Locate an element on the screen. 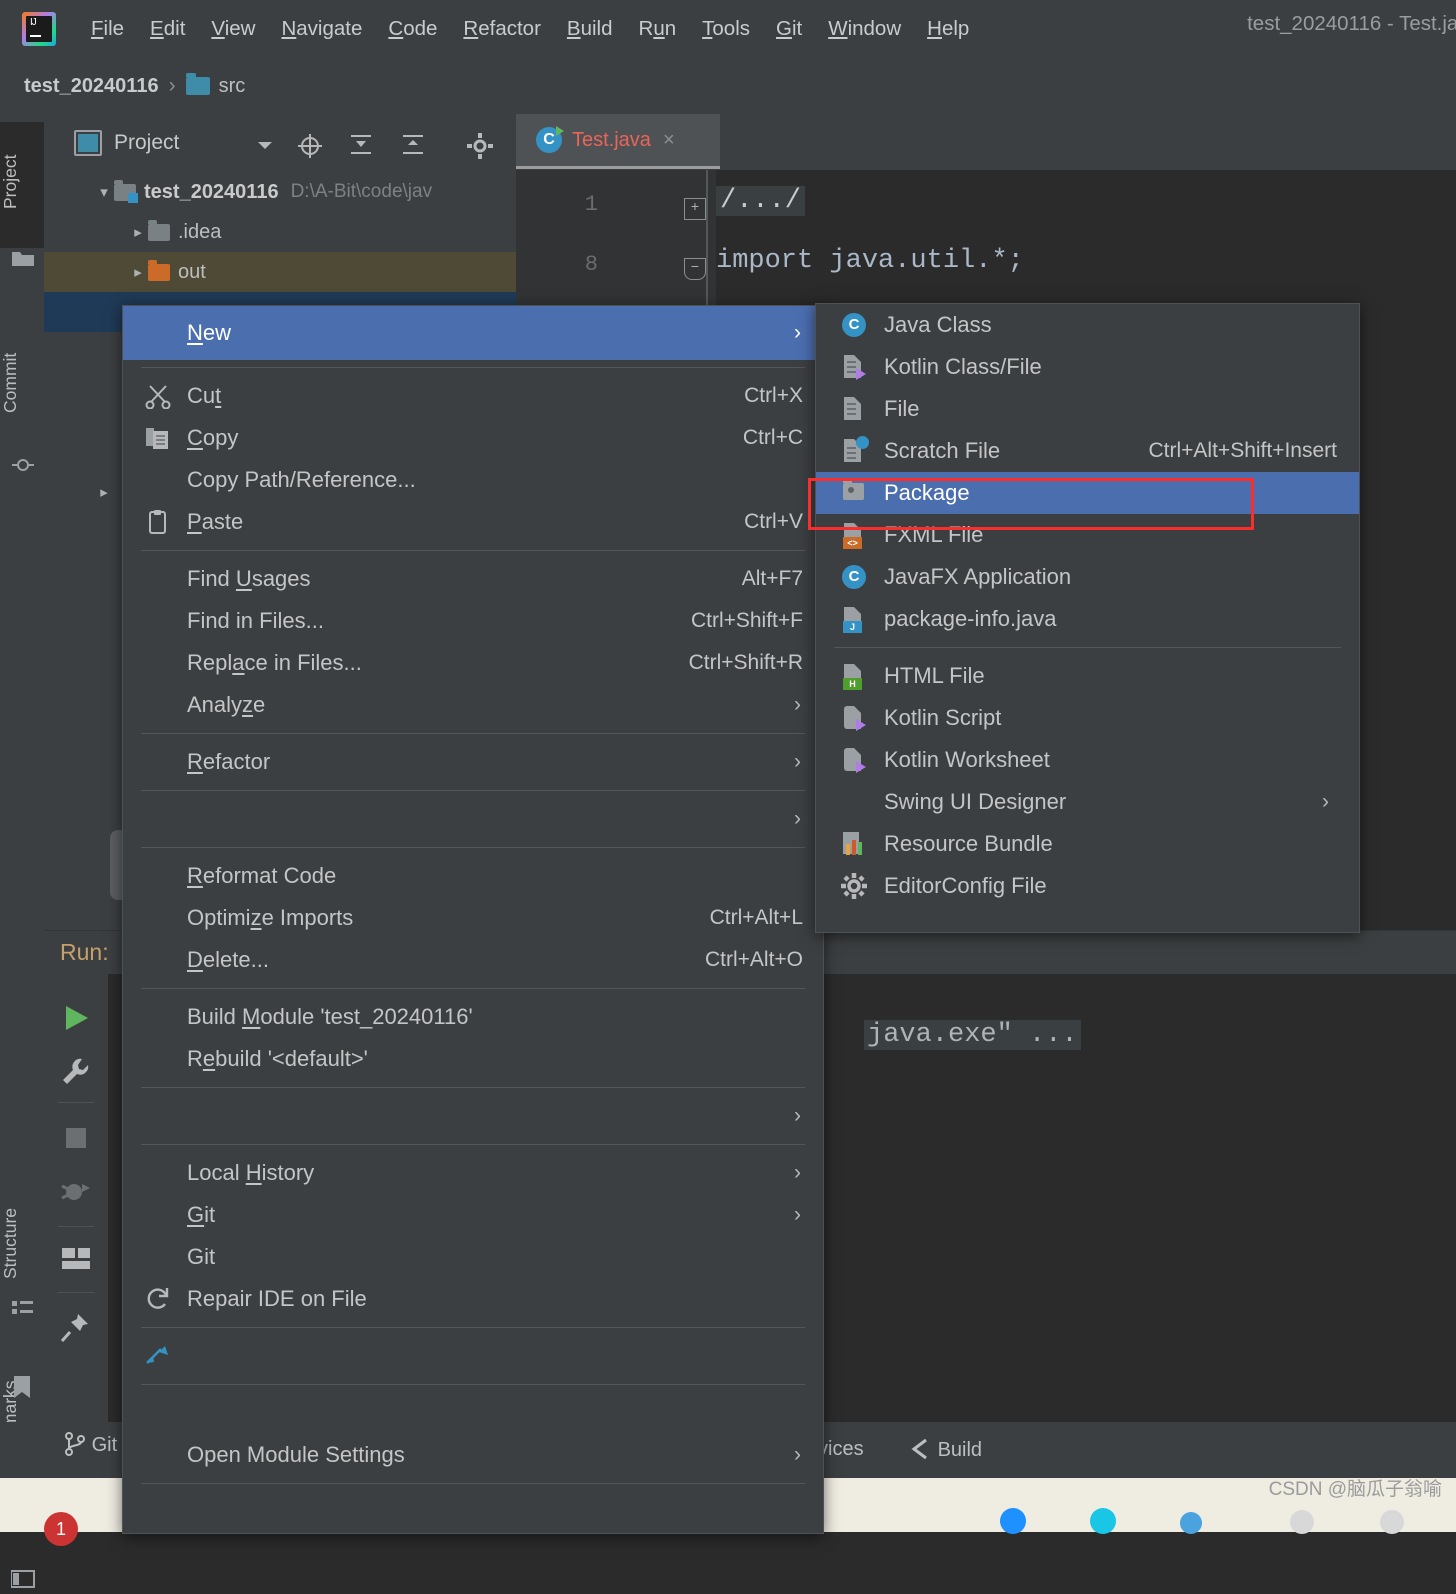 This screenshot has height=1594, width=1456. menu-item-find-in-files: Find in Files... Ctrl+Shift+F is located at coordinates (473, 621).